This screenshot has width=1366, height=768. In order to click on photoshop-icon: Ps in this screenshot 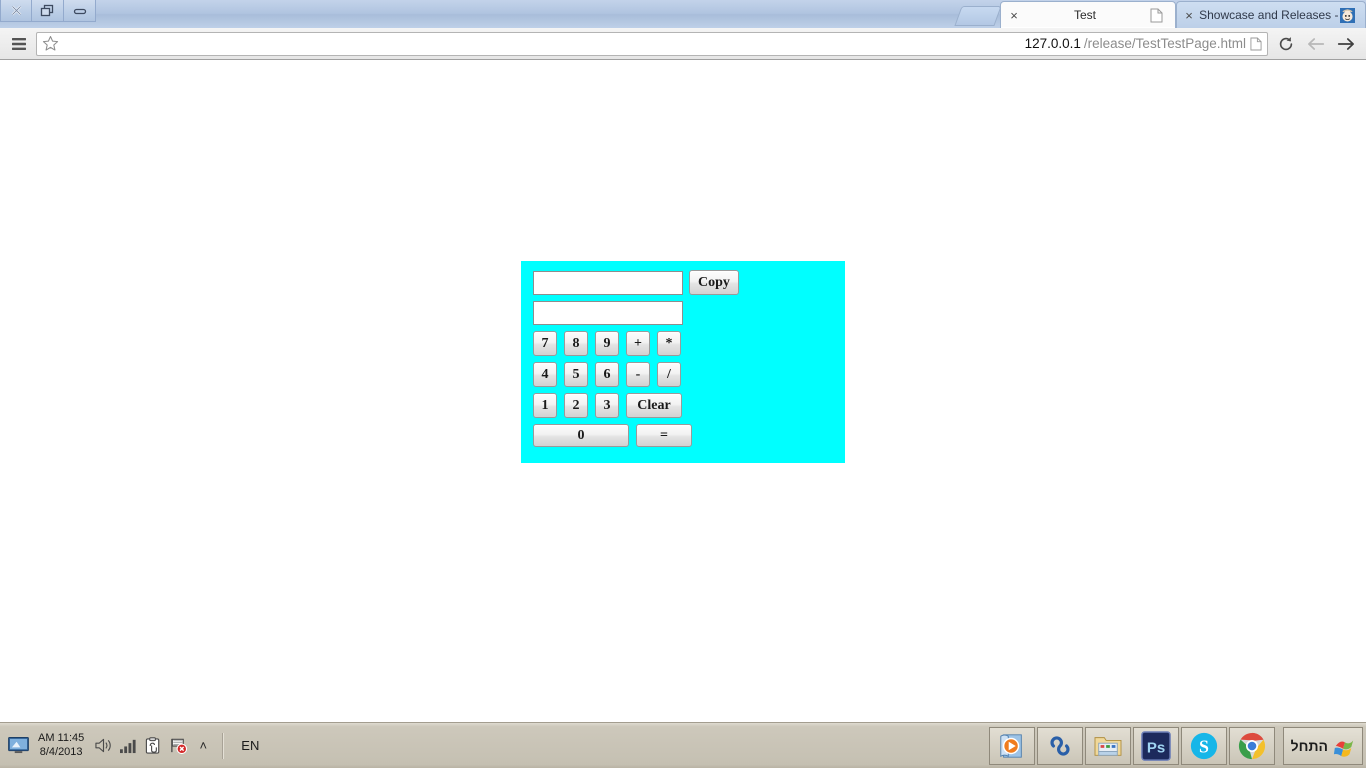, I will do `click(1155, 745)`.